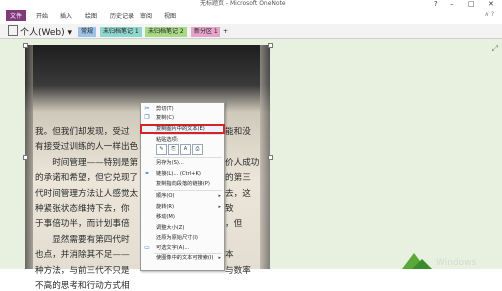  I want to click on book-text-line: 时间管理——特别是第, so click(87, 162).